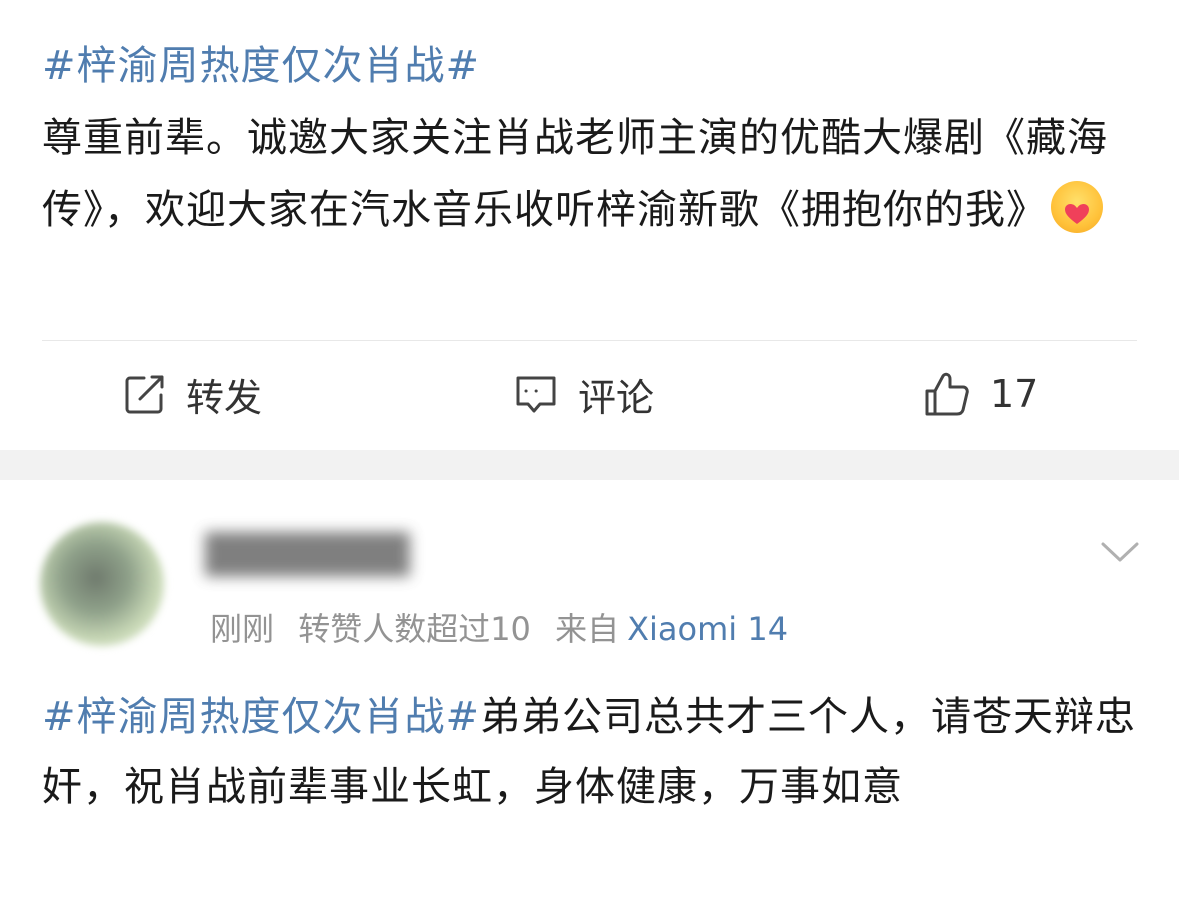 Image resolution: width=1179 pixels, height=918 pixels. What do you see at coordinates (102, 584) in the screenshot?
I see `avatar` at bounding box center [102, 584].